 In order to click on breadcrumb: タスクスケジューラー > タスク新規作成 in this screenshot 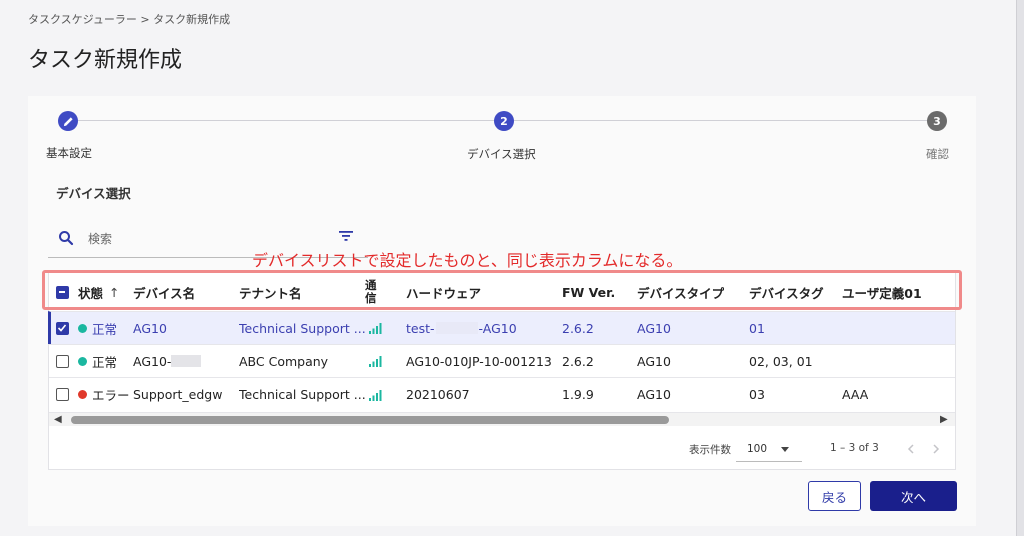, I will do `click(129, 19)`.